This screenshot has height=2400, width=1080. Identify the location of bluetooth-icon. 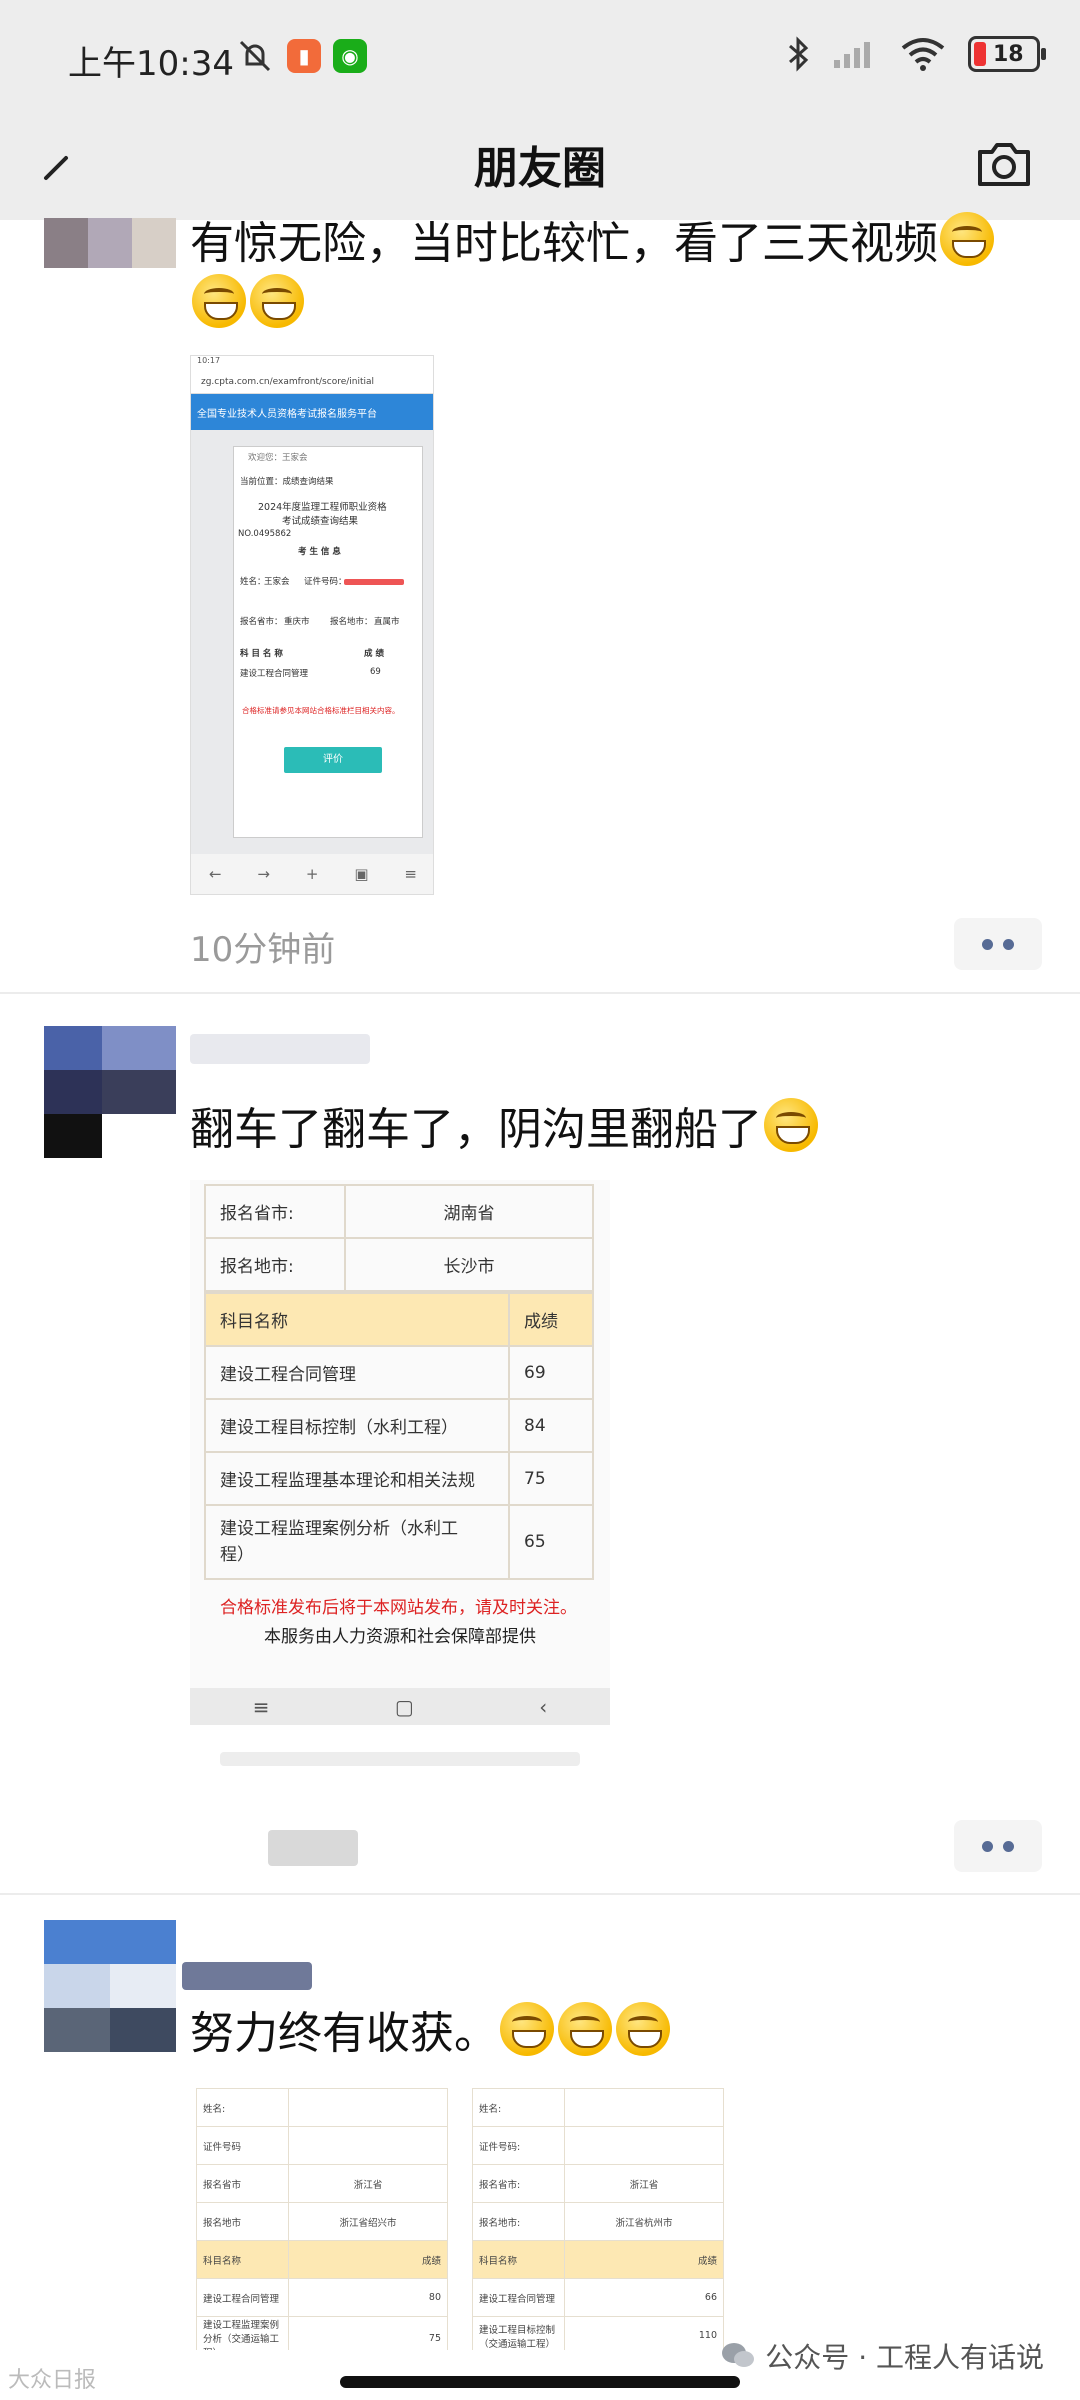
(799, 54).